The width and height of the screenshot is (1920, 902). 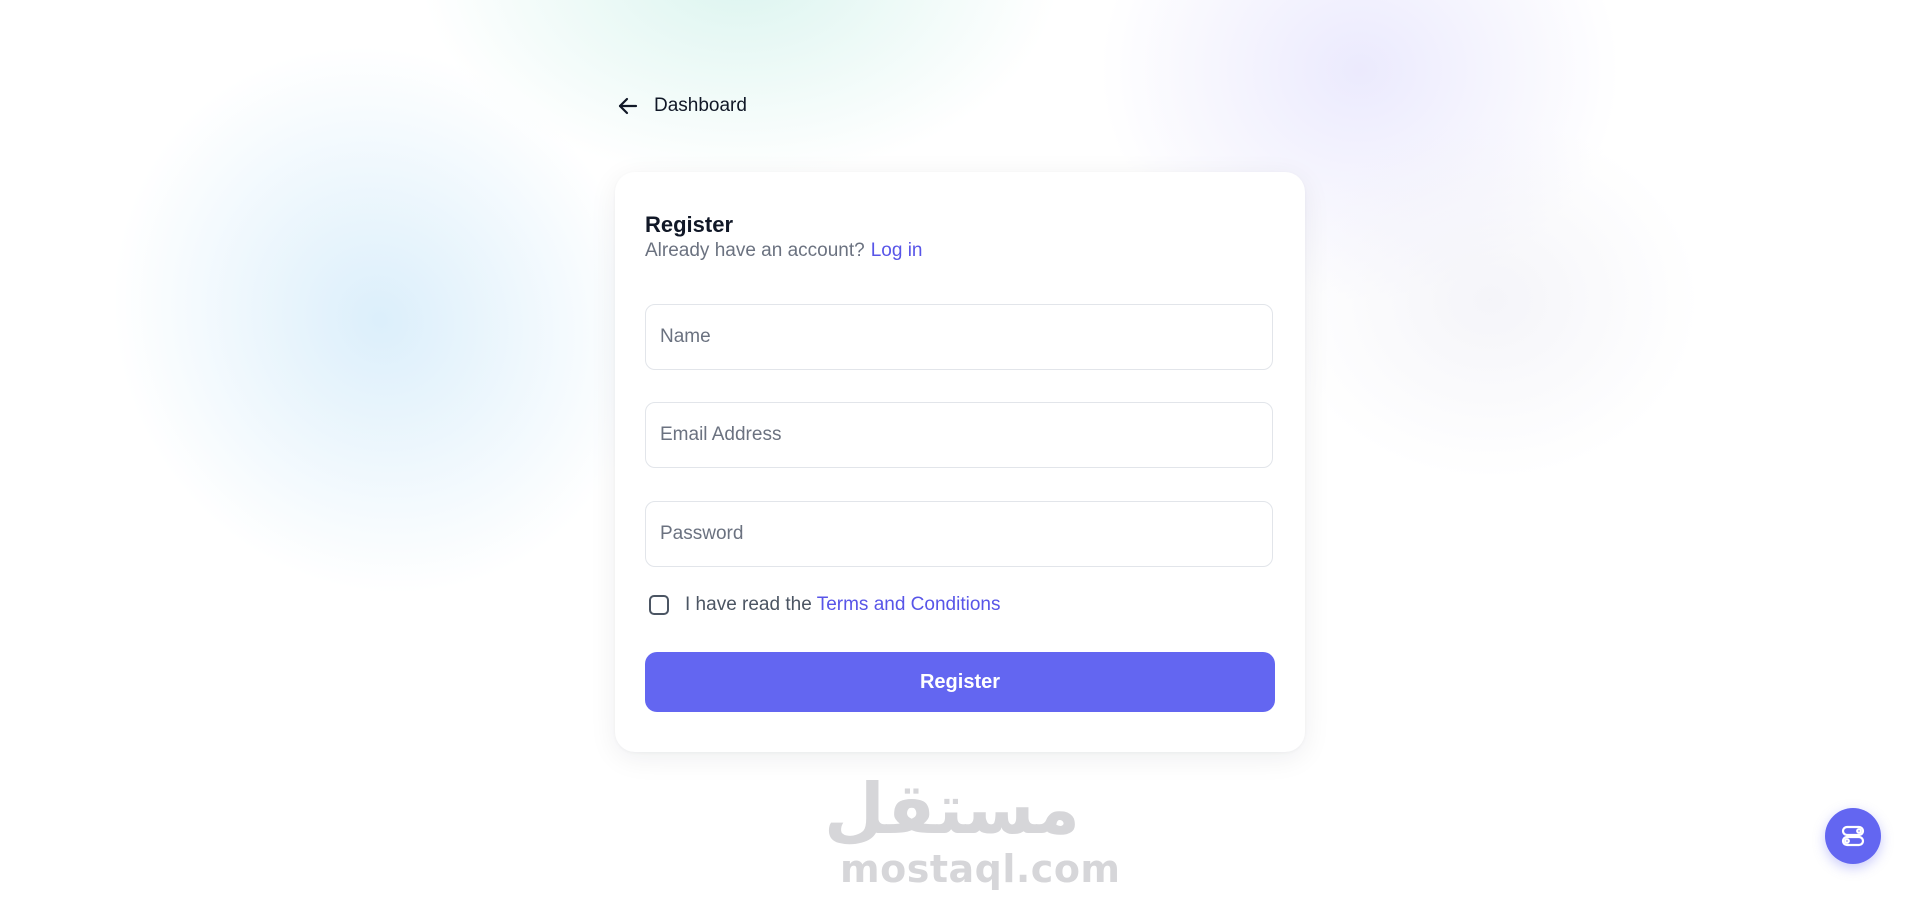 I want to click on watermark-domain: mostaql.com, so click(x=980, y=869).